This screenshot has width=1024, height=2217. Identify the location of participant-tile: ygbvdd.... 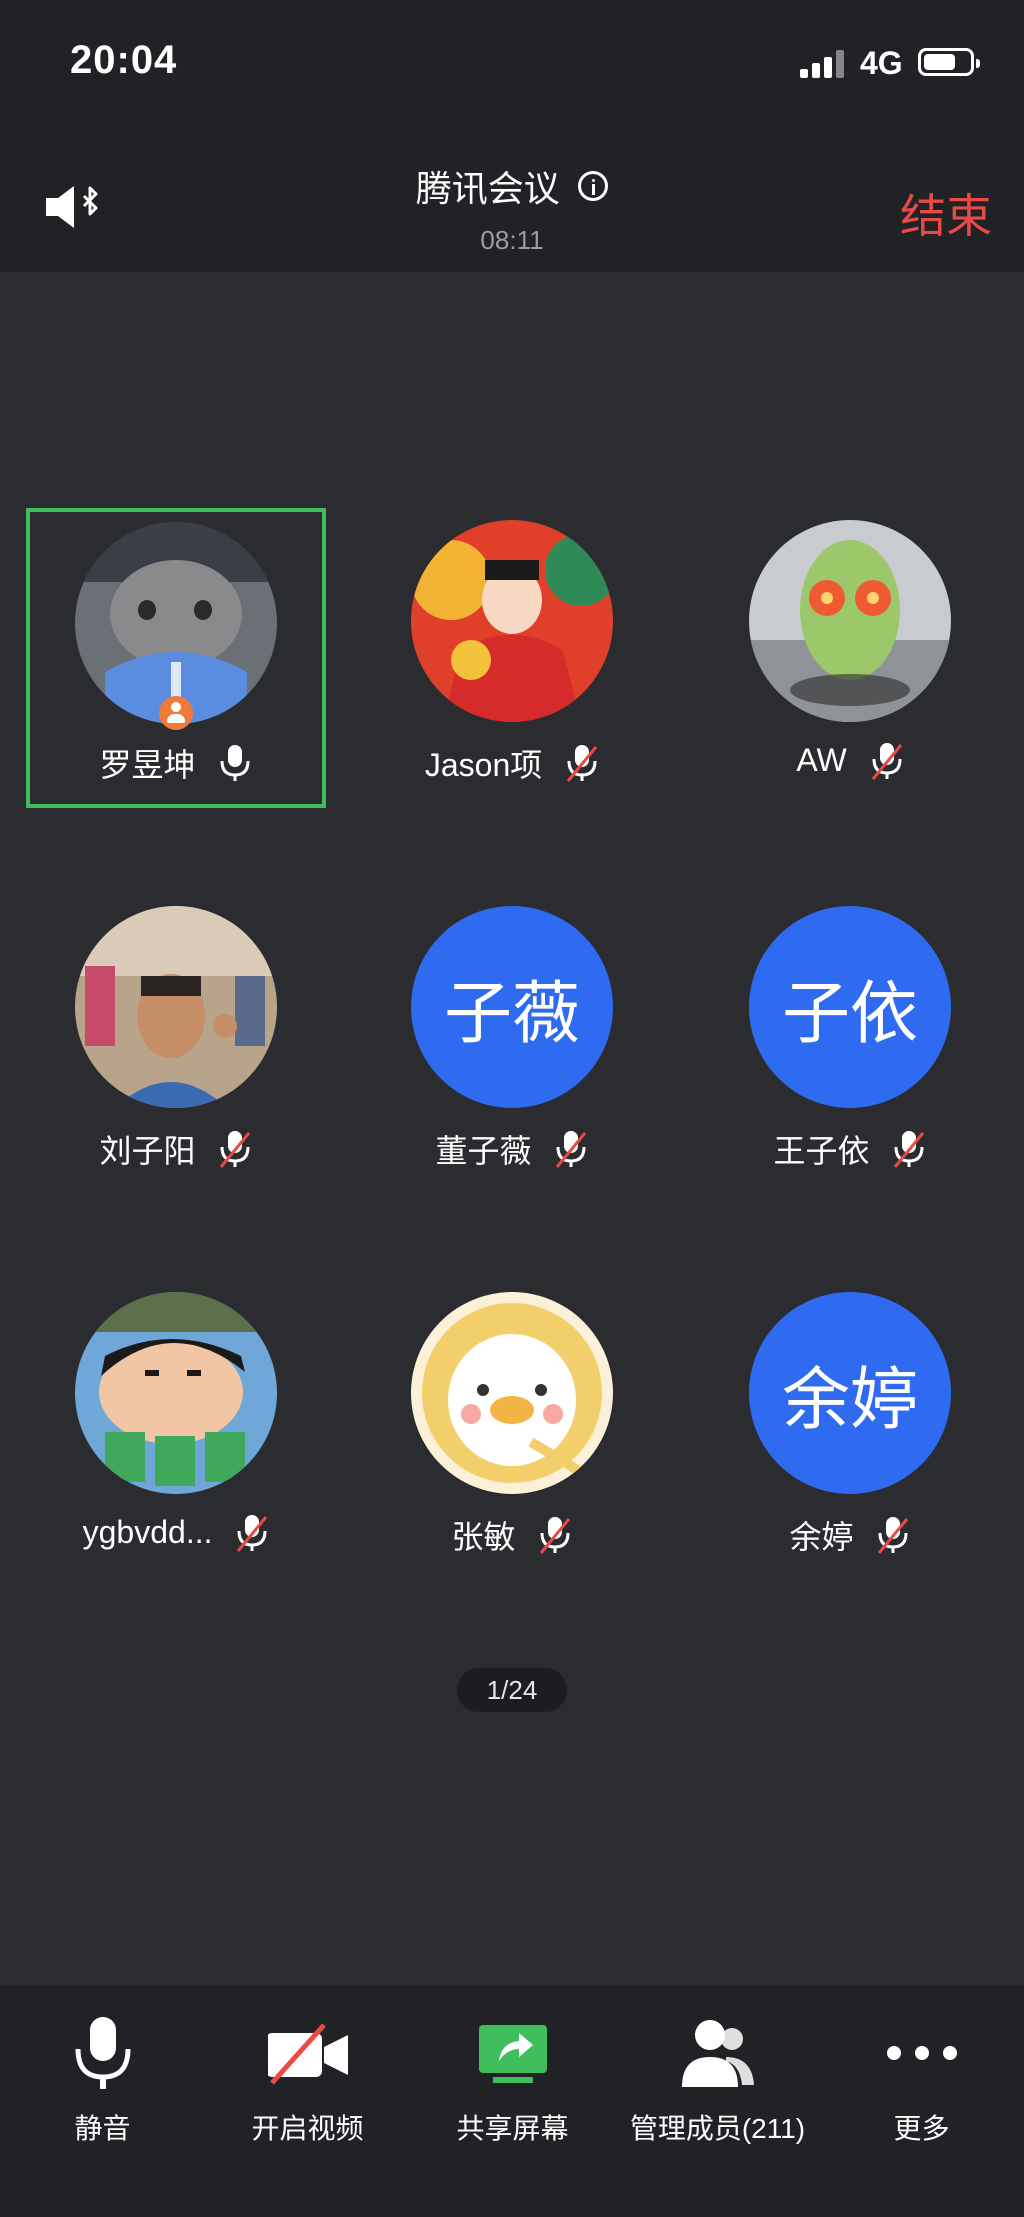
(176, 1430).